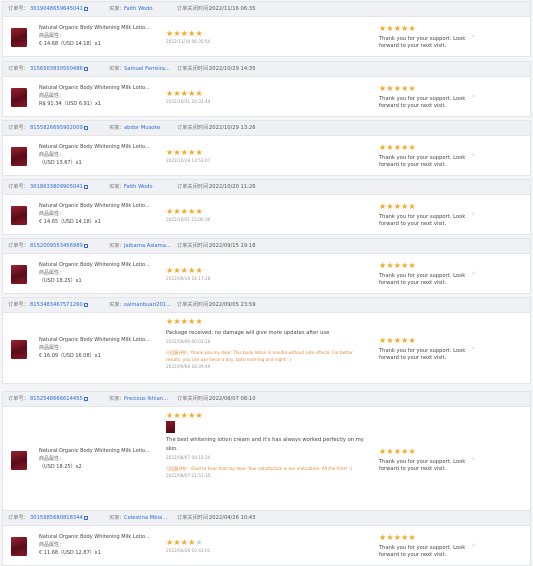 The width and height of the screenshot is (533, 566). Describe the element at coordinates (188, 550) in the screenshot. I see `review-date: 2022/04/26 10:43:01` at that location.